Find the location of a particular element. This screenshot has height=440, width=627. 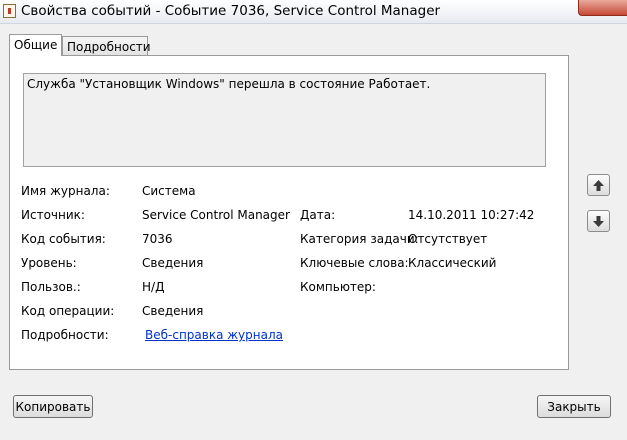

tab-details: Подробности is located at coordinates (106, 45).